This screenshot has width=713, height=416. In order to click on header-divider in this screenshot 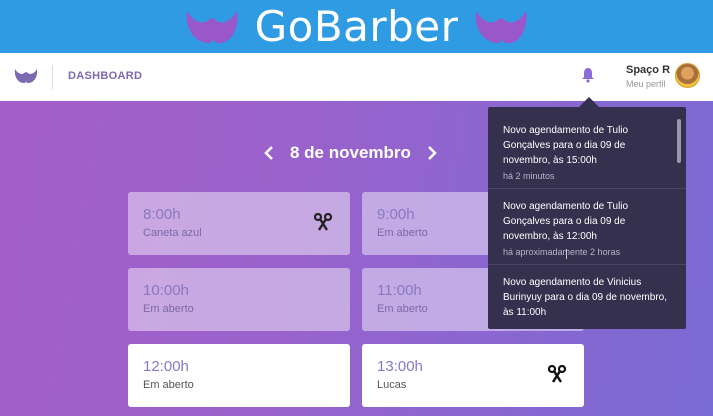, I will do `click(52, 77)`.